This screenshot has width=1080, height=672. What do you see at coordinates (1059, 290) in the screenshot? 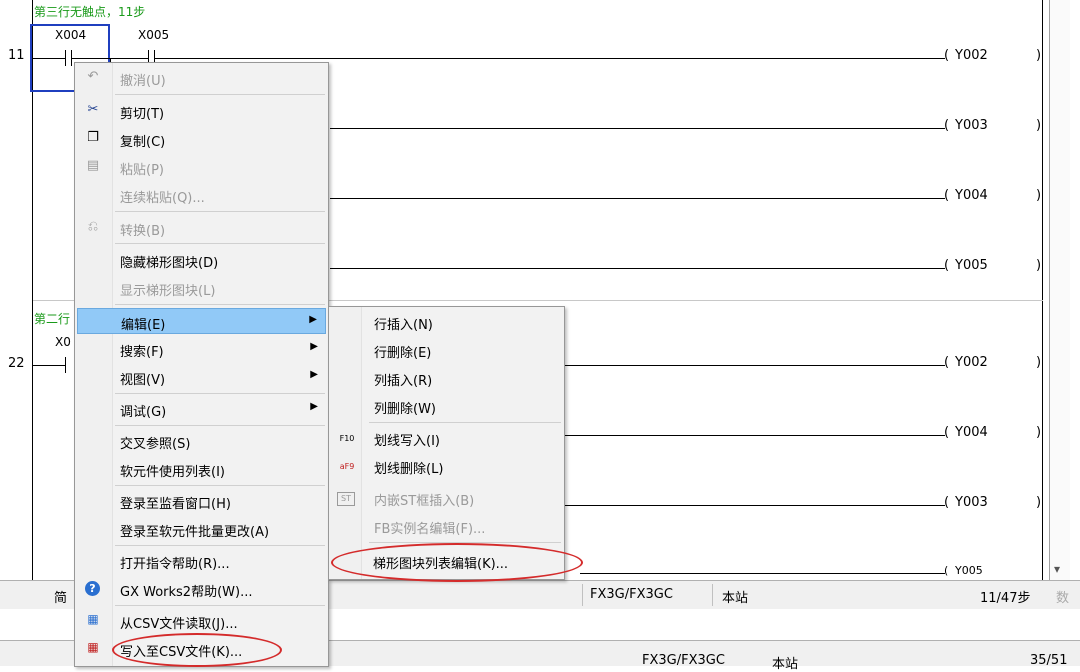
I see `vertical-scrollbar: ▾` at bounding box center [1059, 290].